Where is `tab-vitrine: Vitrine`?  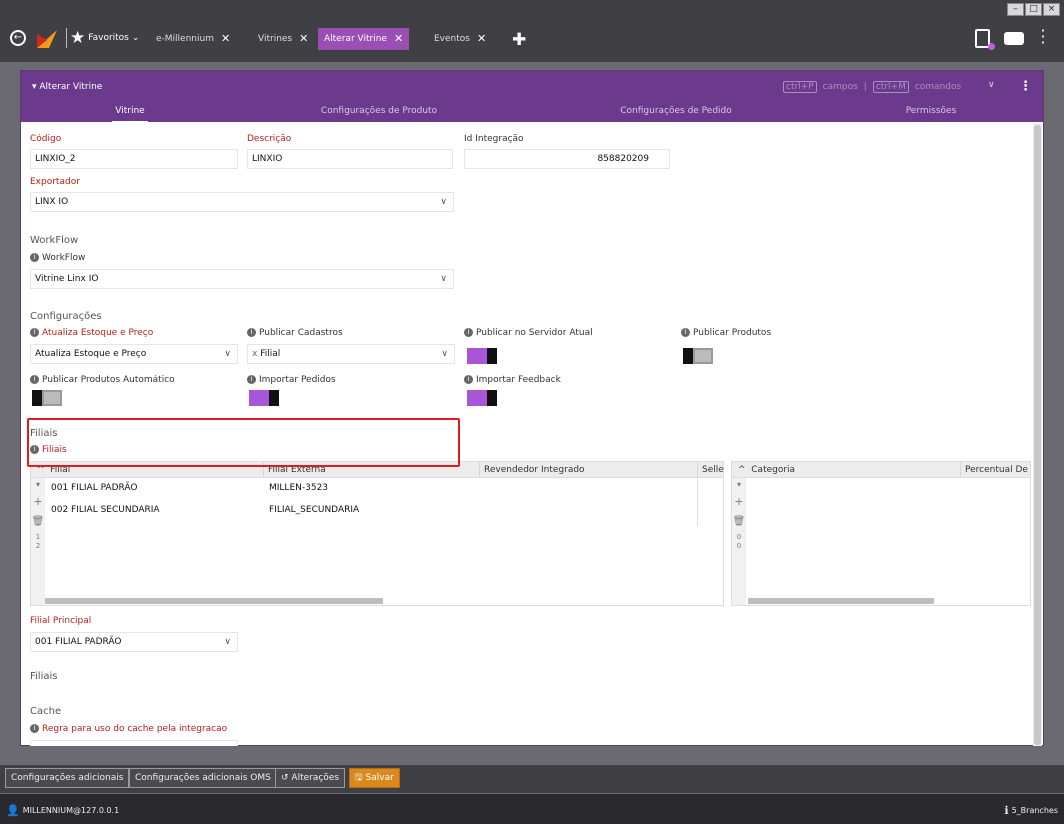 tab-vitrine: Vitrine is located at coordinates (130, 111).